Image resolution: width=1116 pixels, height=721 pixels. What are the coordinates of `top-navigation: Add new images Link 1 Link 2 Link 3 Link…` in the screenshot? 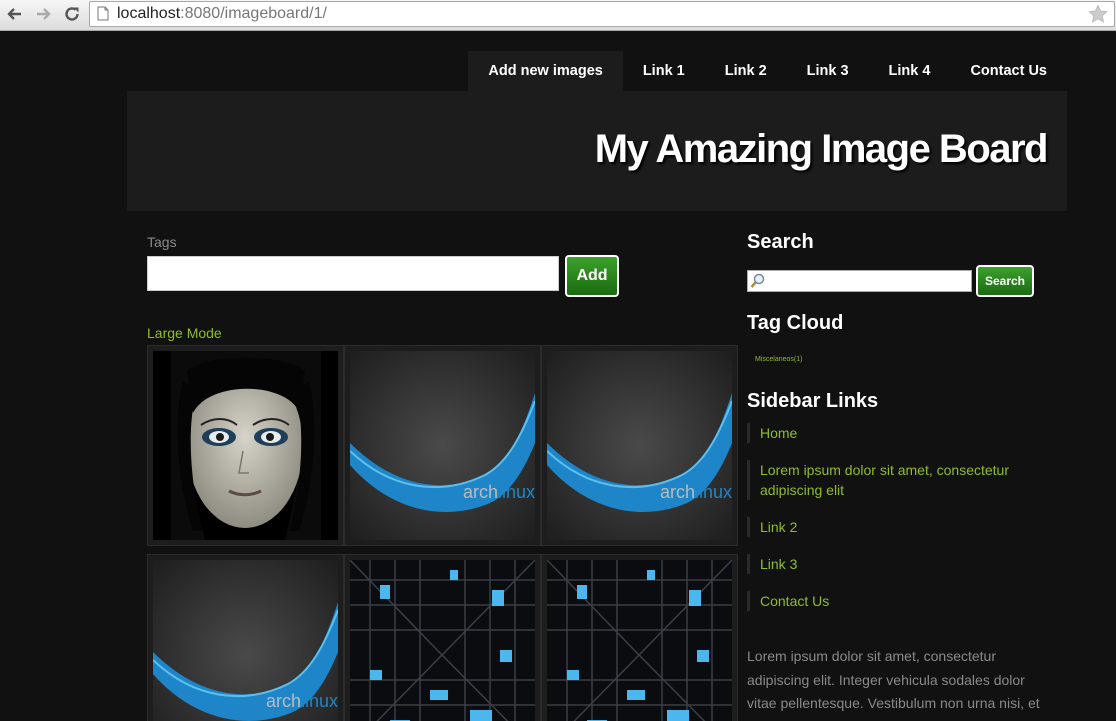 It's located at (767, 71).